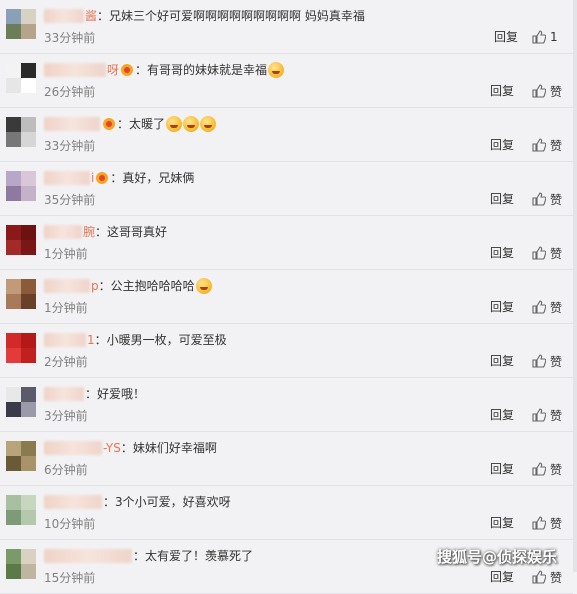 Image resolution: width=577 pixels, height=594 pixels. I want to click on comment-item: -YS ： 妹妹们好幸福啊 6分钟前 回复 赞, so click(286, 459).